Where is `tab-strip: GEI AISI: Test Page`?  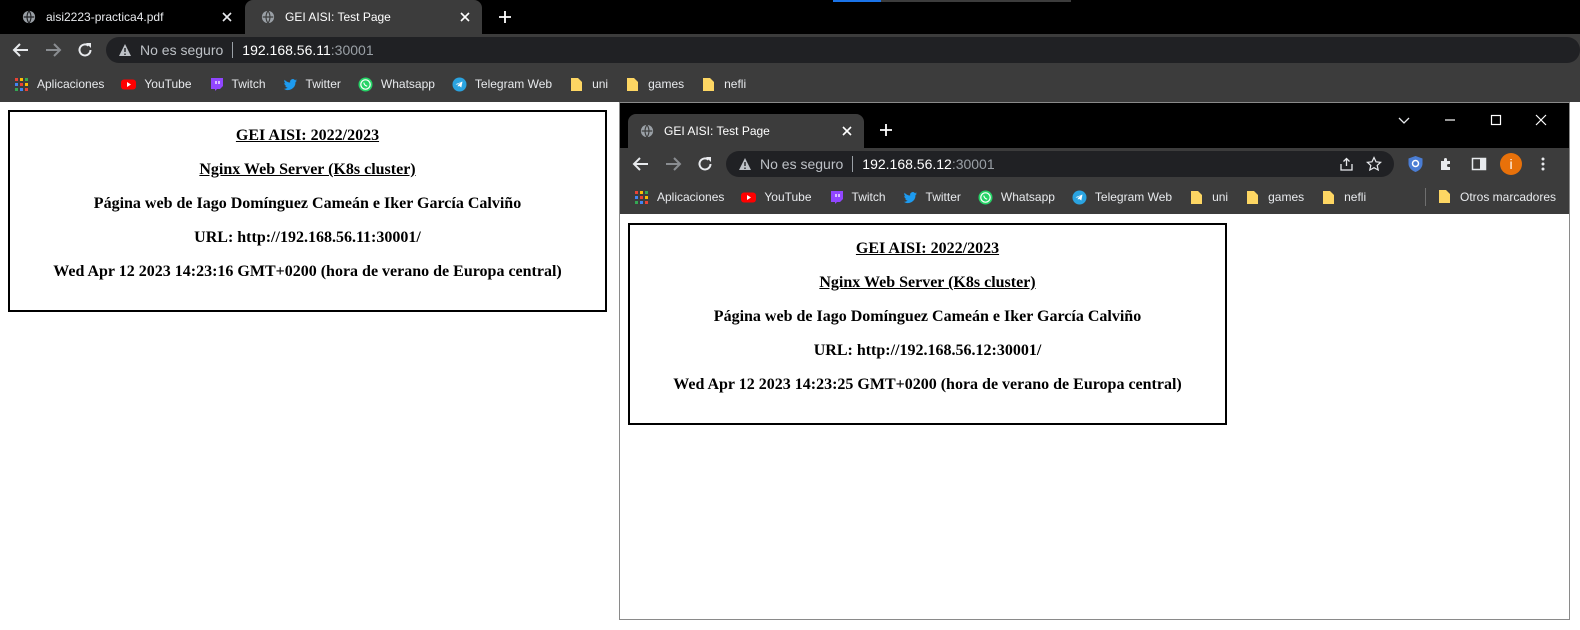 tab-strip: GEI AISI: Test Page is located at coordinates (1094, 125).